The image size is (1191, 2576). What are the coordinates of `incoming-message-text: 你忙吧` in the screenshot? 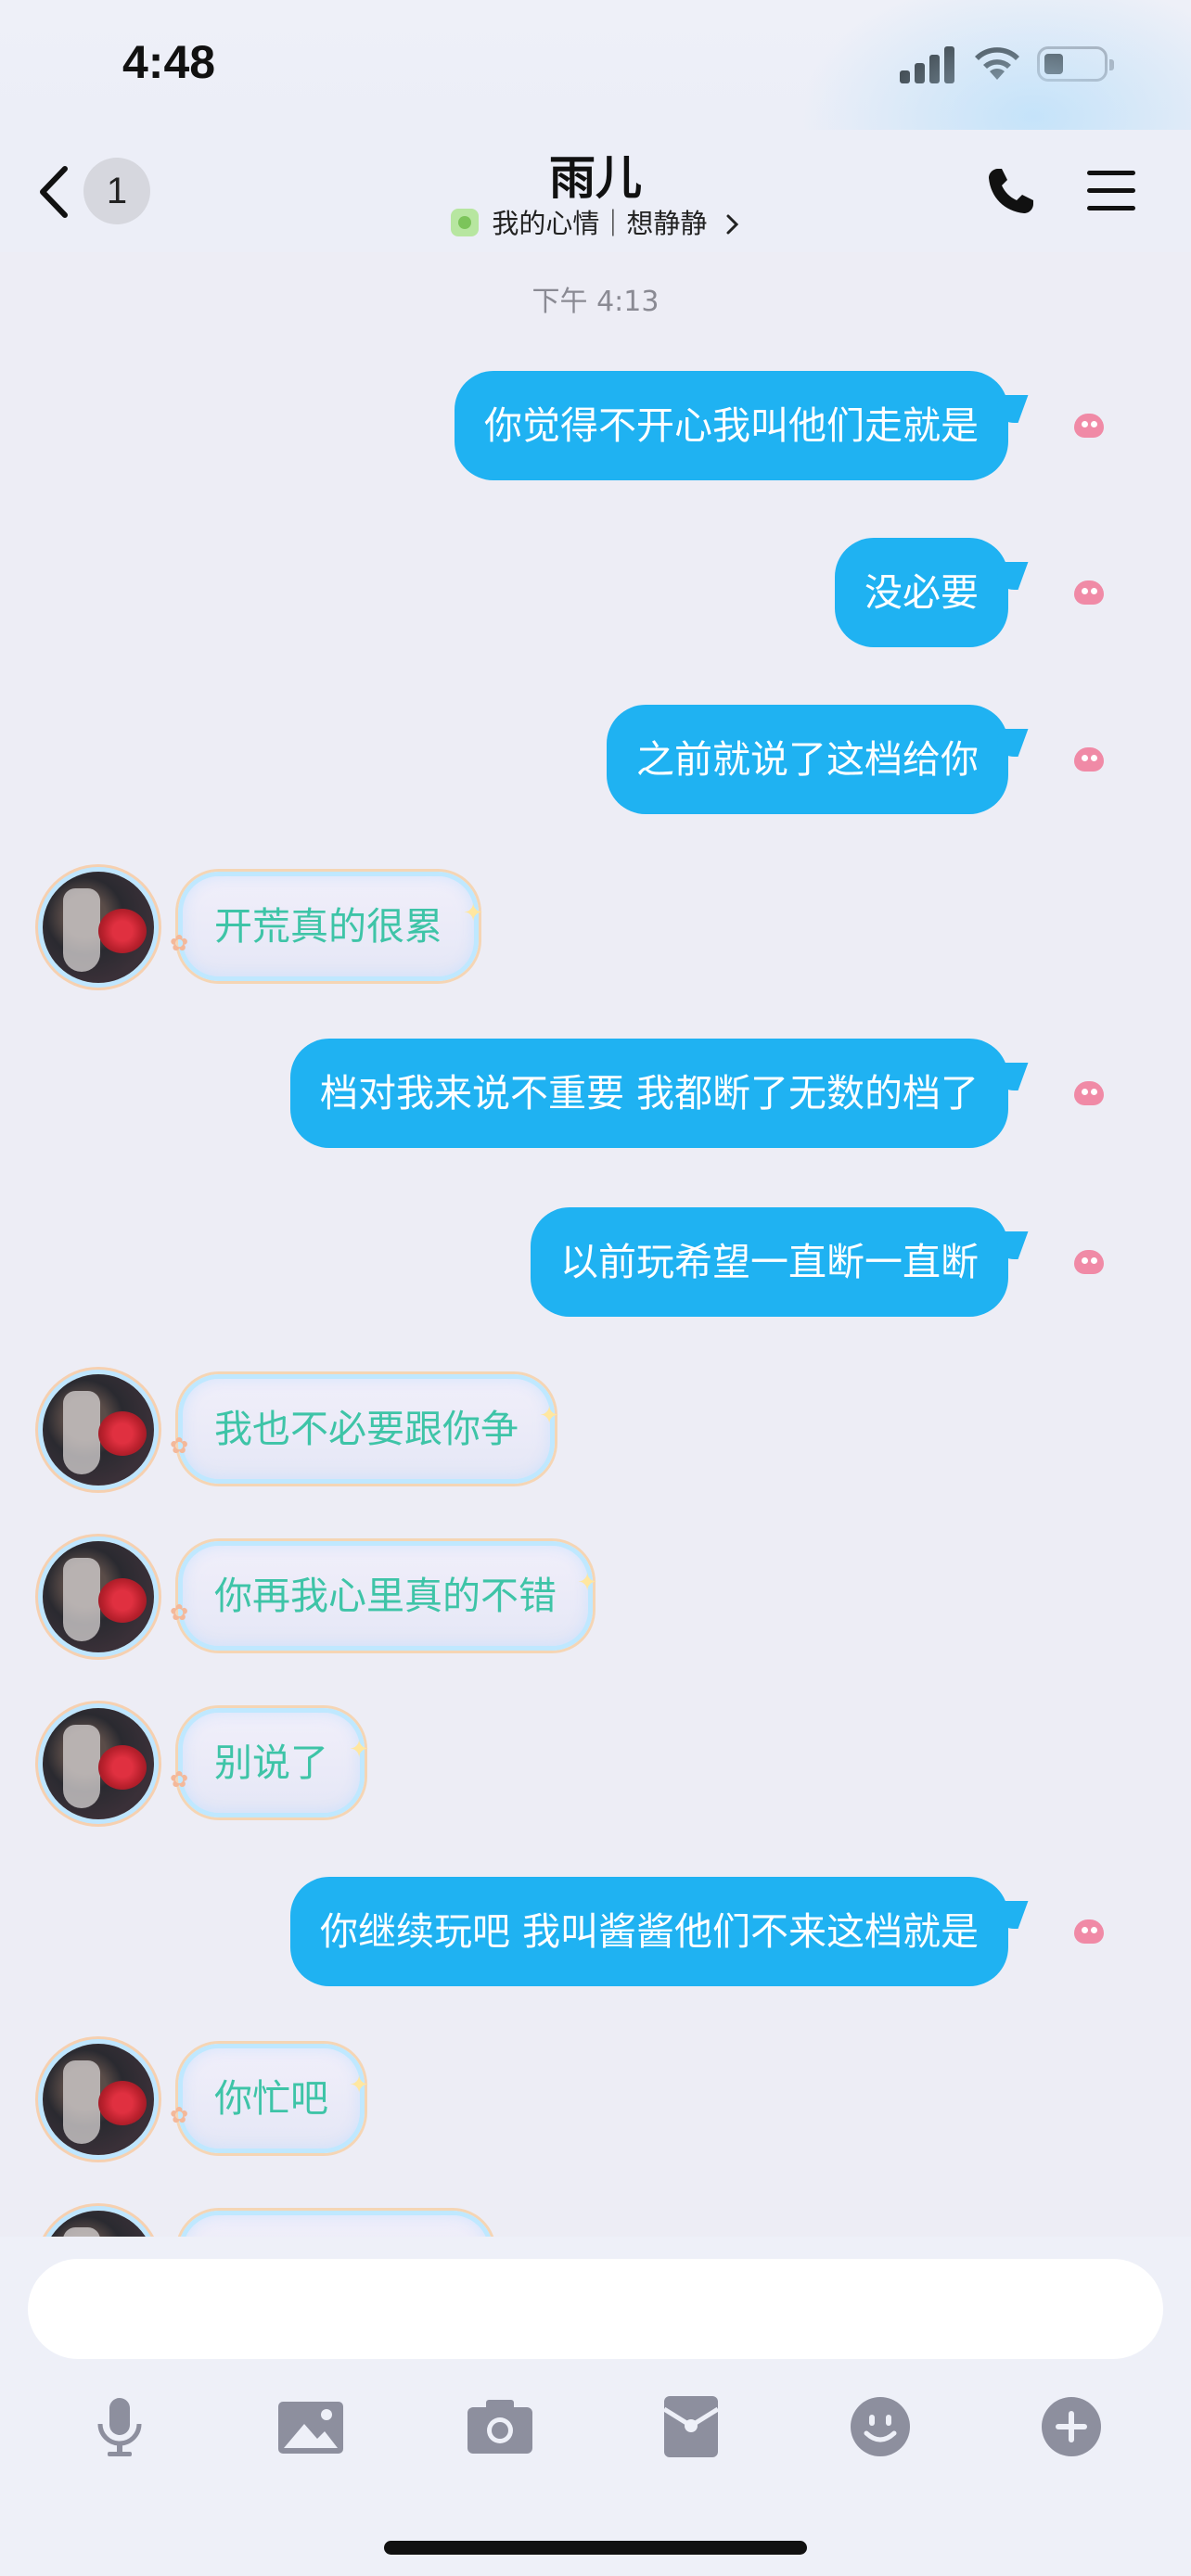 It's located at (271, 2098).